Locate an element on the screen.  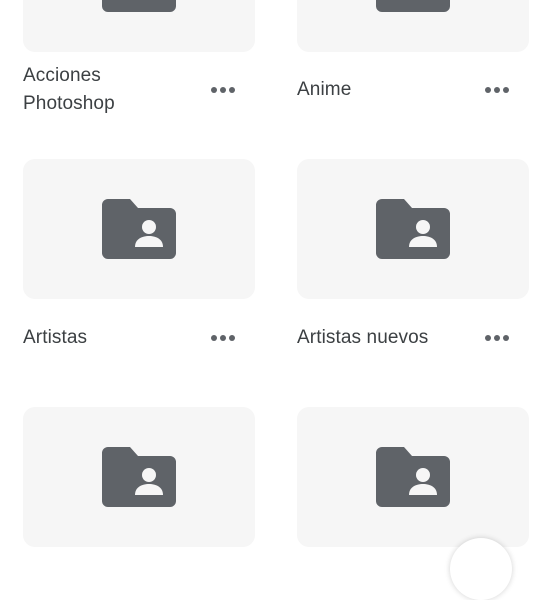
folder-name-line: Photoshop is located at coordinates (69, 103).